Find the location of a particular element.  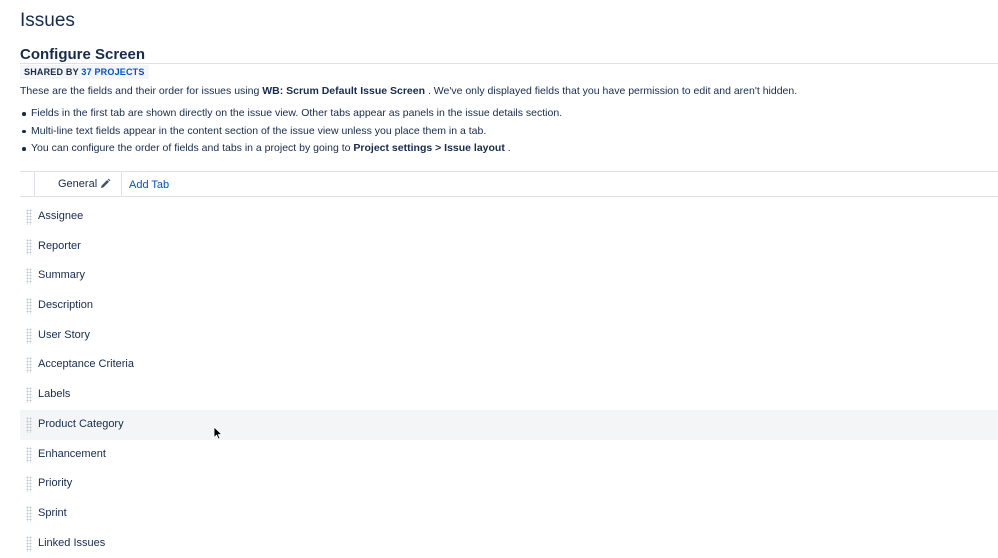

mouse-pointer-icon is located at coordinates (218, 433).